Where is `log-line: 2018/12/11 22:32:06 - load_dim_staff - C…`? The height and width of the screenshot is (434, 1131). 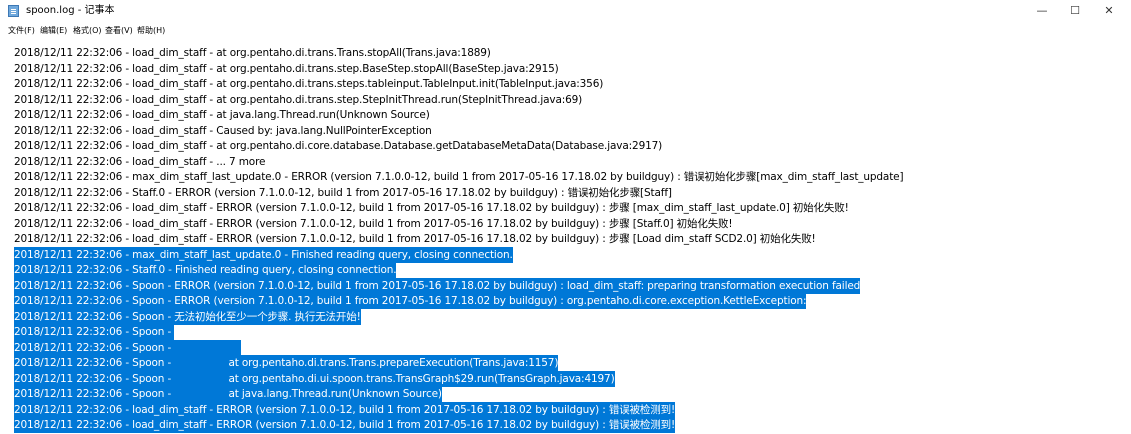
log-line: 2018/12/11 22:32:06 - load_dim_staff - C… is located at coordinates (223, 131).